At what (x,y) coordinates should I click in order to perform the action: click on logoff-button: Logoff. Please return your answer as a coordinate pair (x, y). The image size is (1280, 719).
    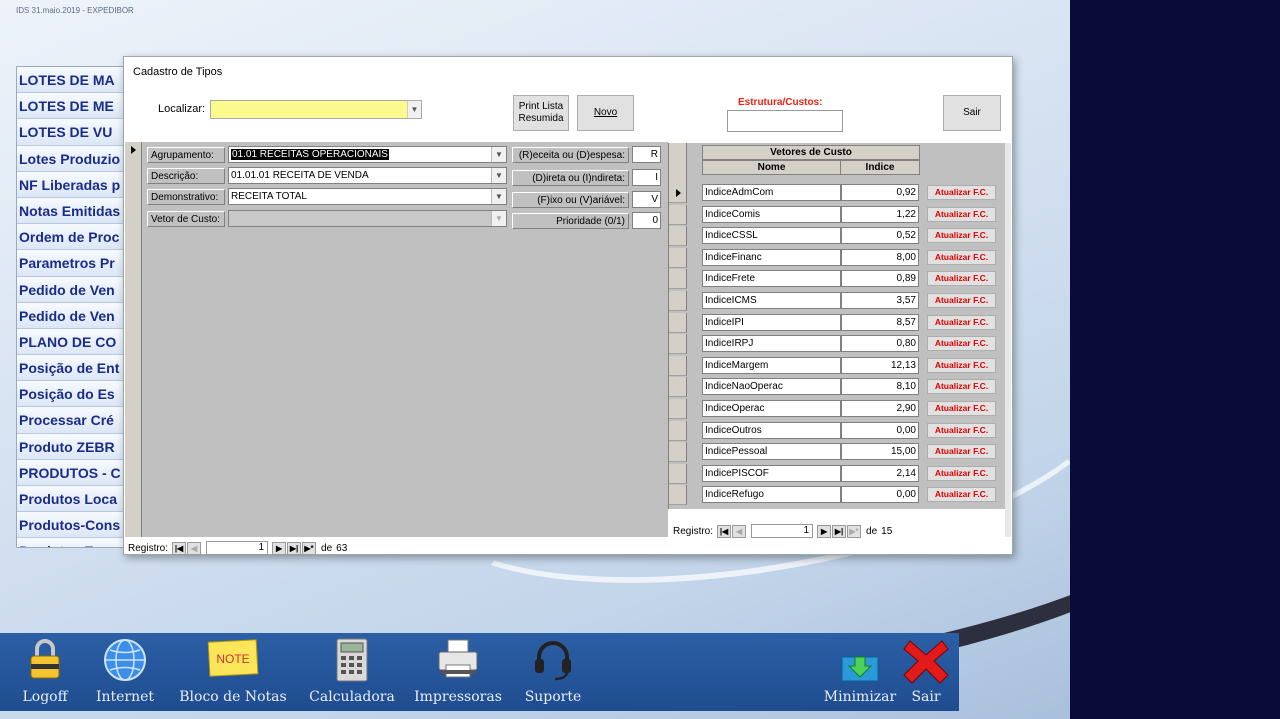
    Looking at the image, I should click on (45, 672).